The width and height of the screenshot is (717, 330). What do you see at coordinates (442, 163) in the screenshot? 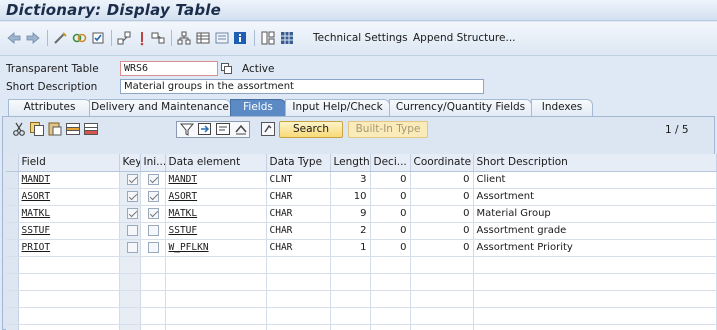
I see `col-header-coordinate: Coordinate` at bounding box center [442, 163].